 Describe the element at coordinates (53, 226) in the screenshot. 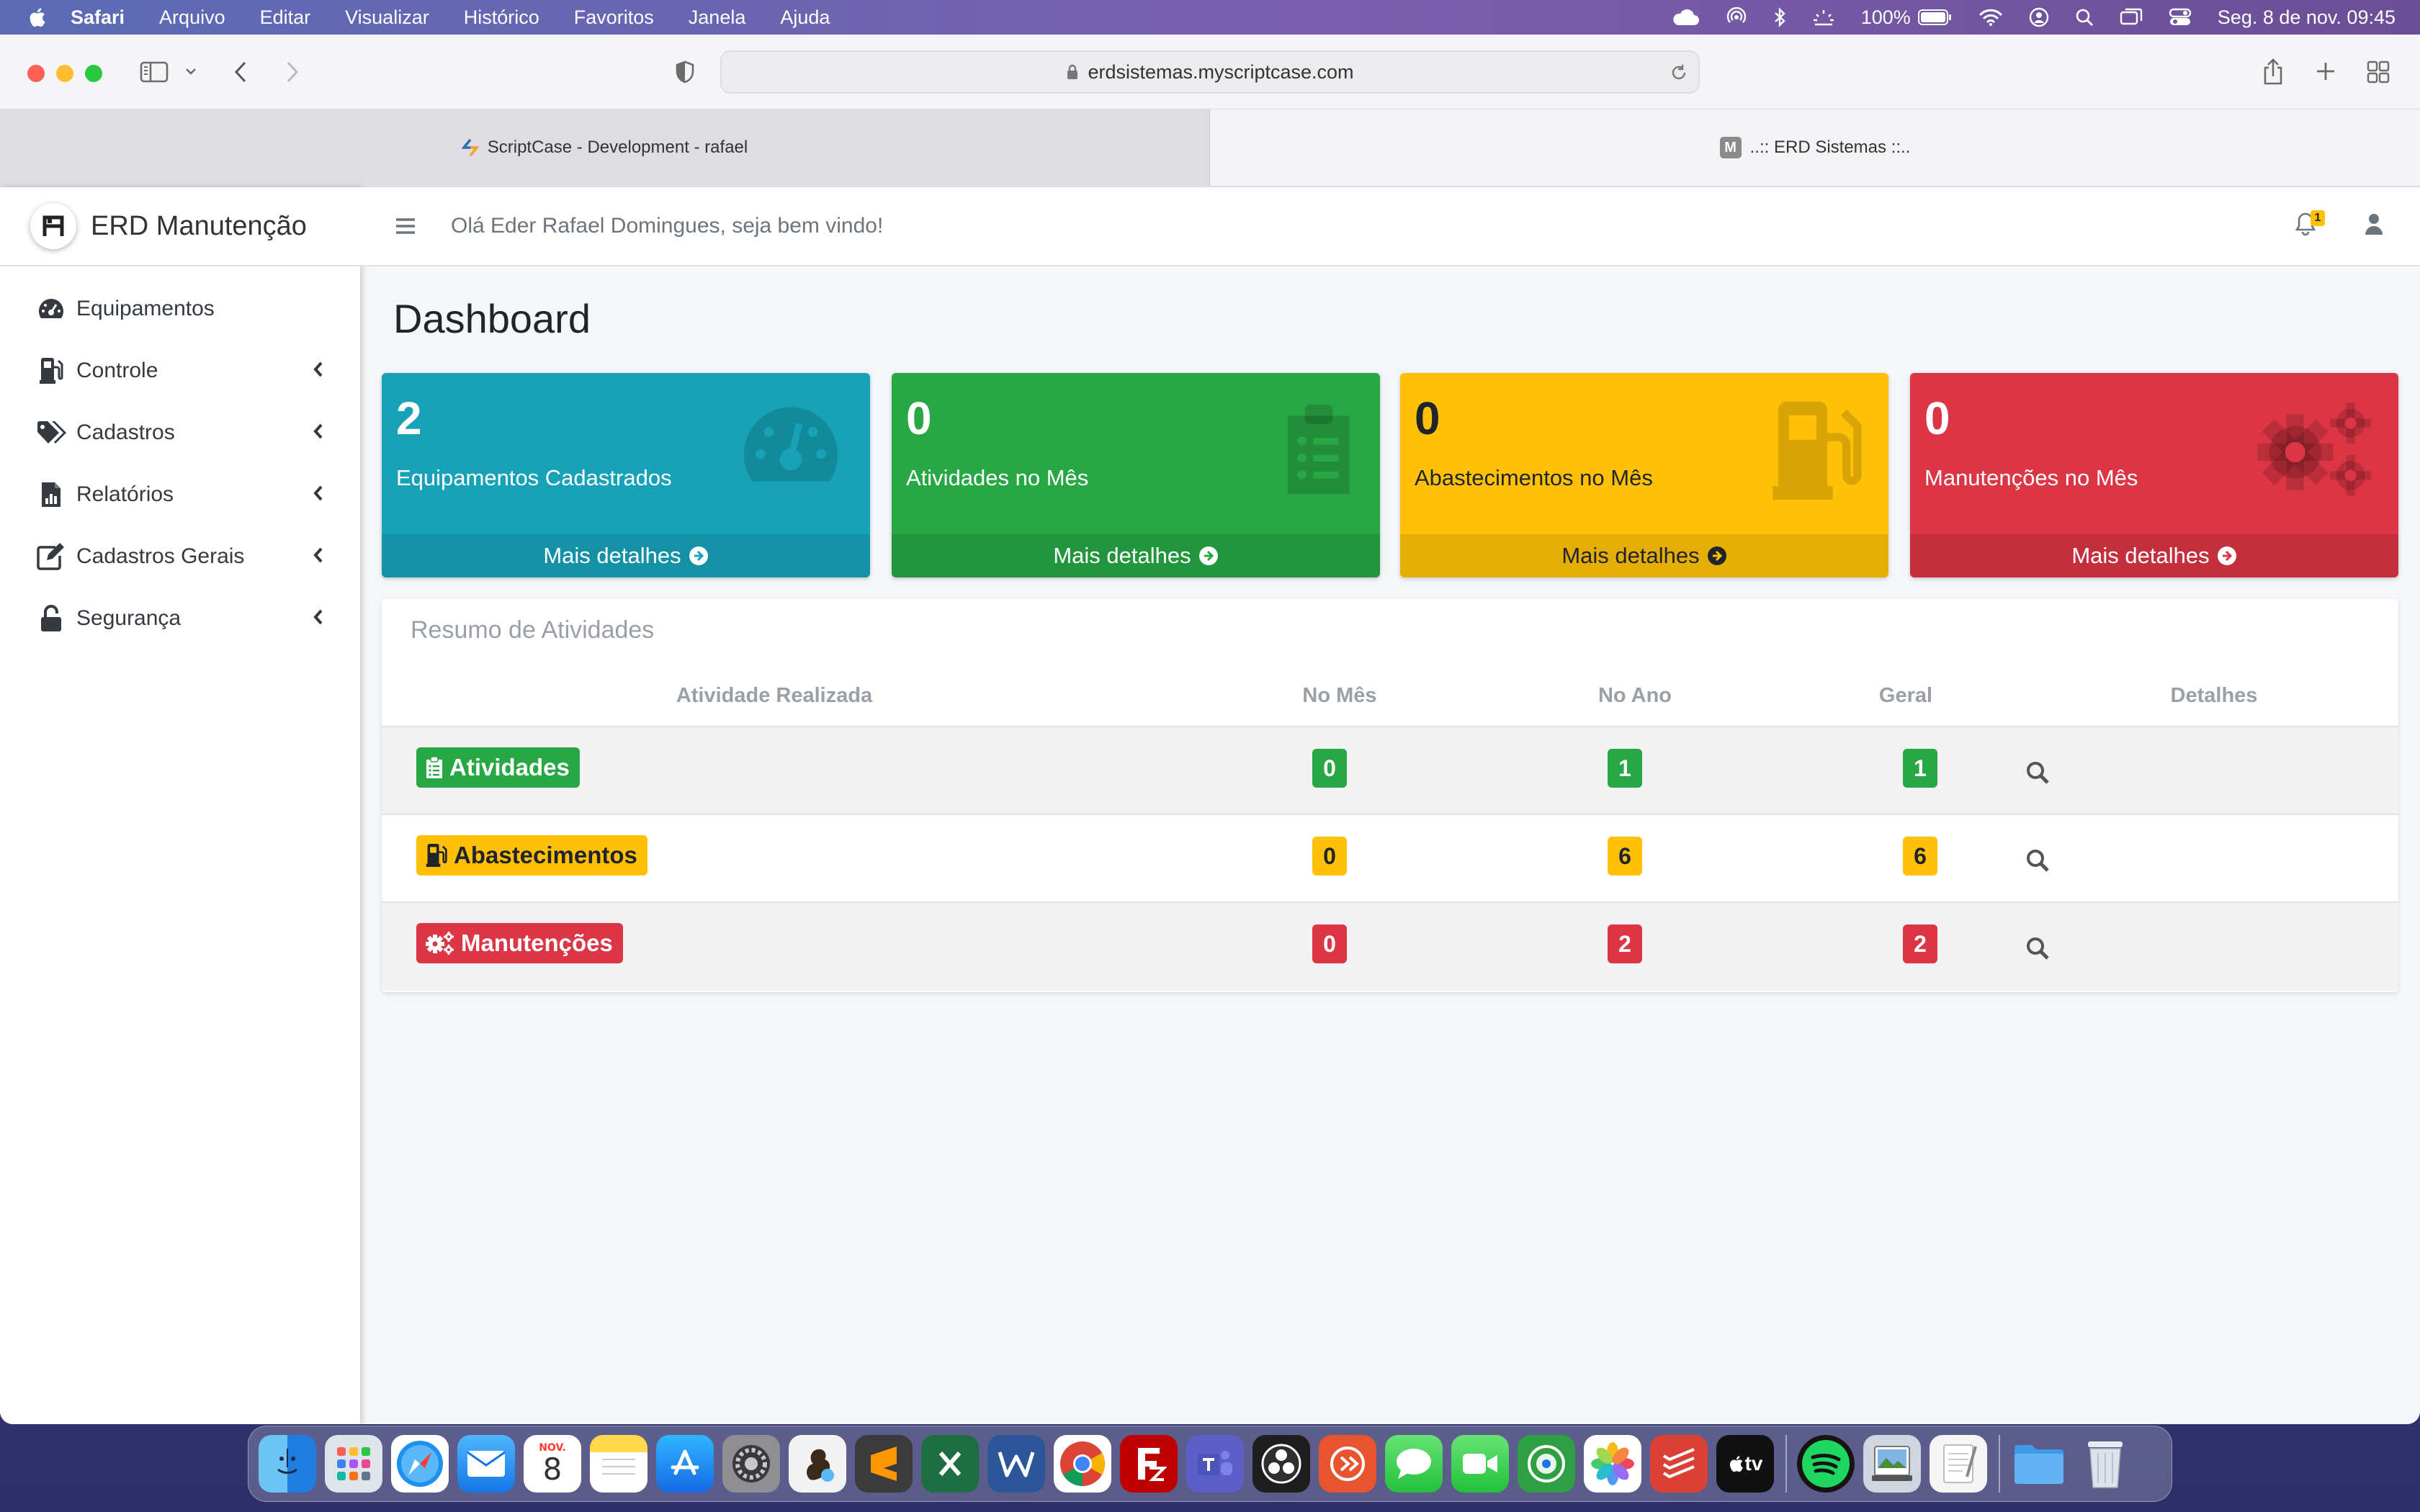

I see `brand-logo-icon` at that location.